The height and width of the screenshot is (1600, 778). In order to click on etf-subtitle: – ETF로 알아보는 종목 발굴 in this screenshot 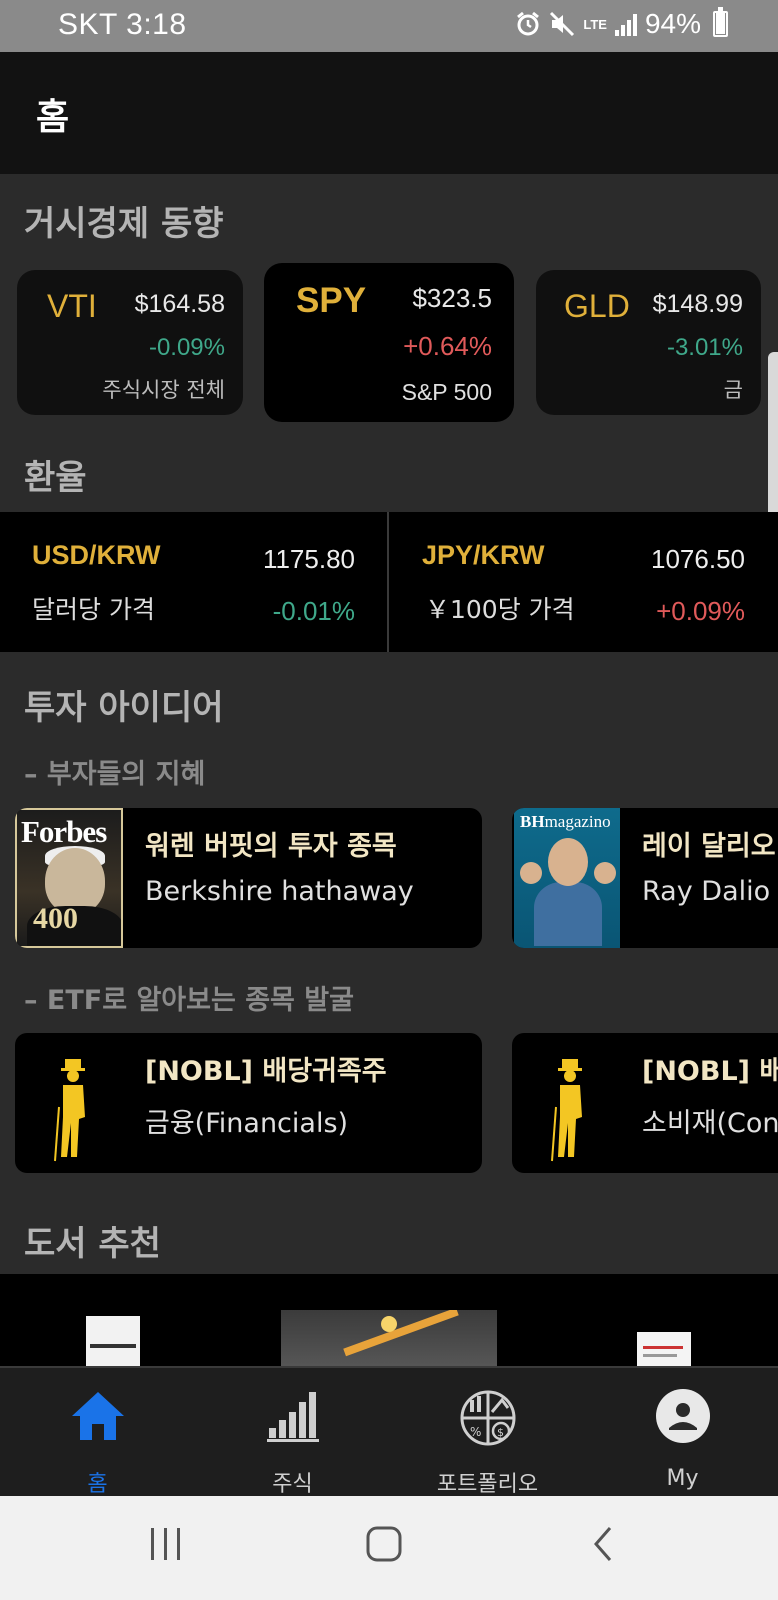, I will do `click(189, 1000)`.